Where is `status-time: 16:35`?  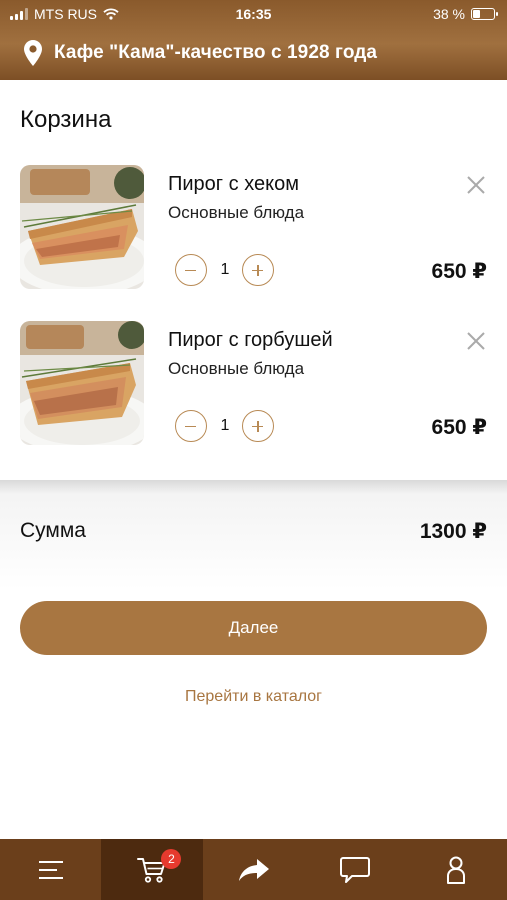
status-time: 16:35 is located at coordinates (253, 14).